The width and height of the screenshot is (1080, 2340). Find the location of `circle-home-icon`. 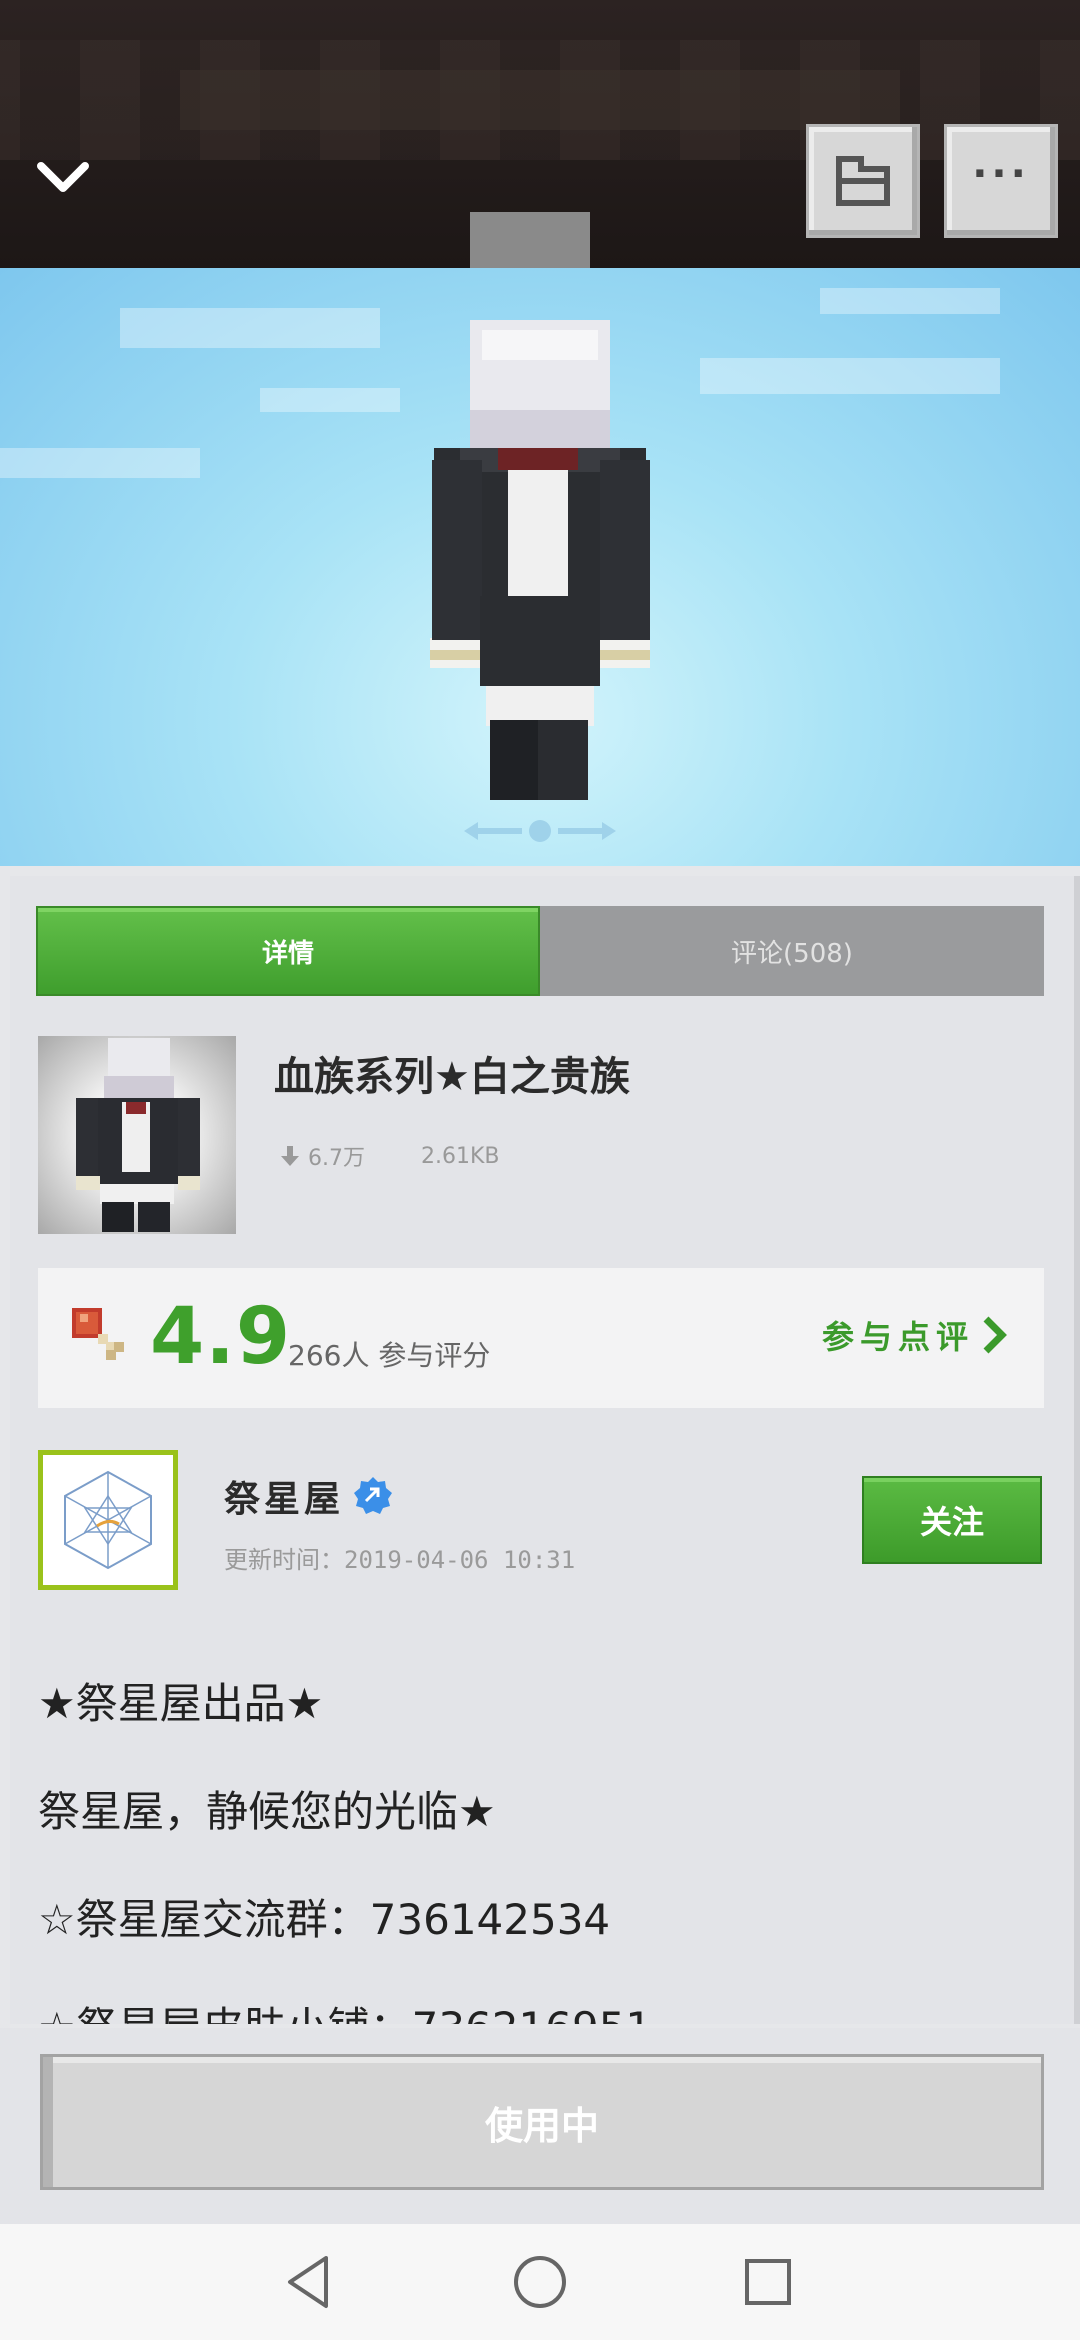

circle-home-icon is located at coordinates (540, 2282).